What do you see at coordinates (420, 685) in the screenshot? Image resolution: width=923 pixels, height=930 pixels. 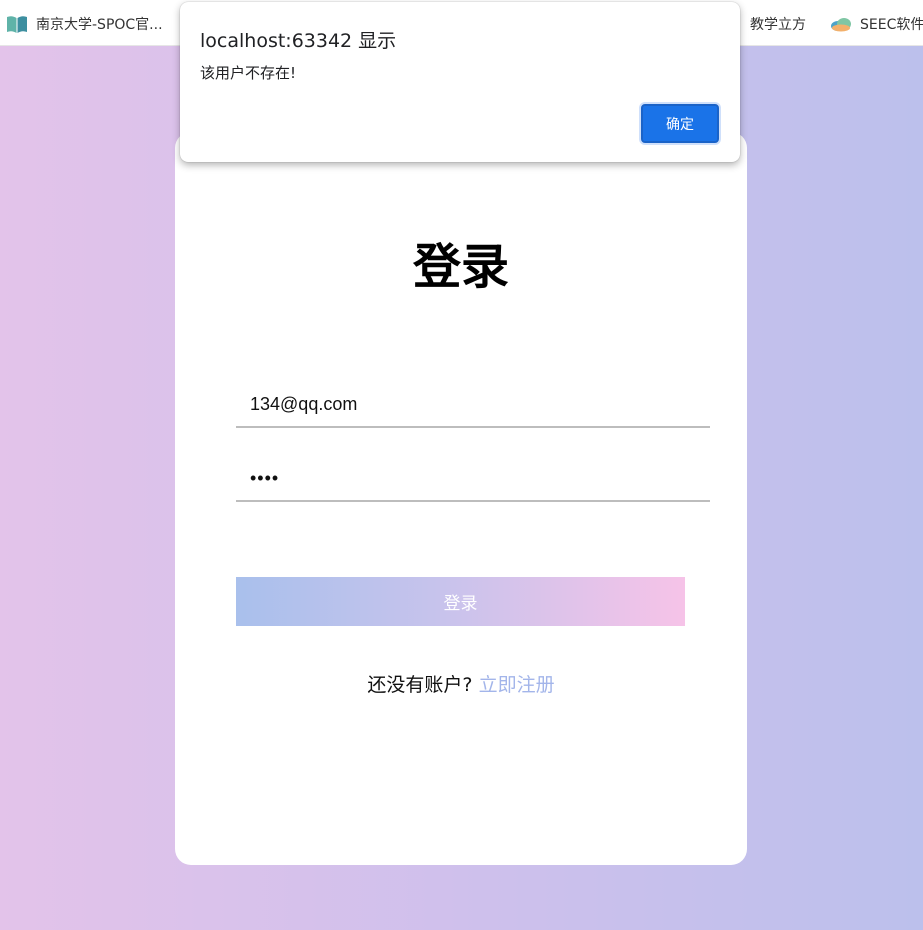 I see `register-prompt: 还没有账户?` at bounding box center [420, 685].